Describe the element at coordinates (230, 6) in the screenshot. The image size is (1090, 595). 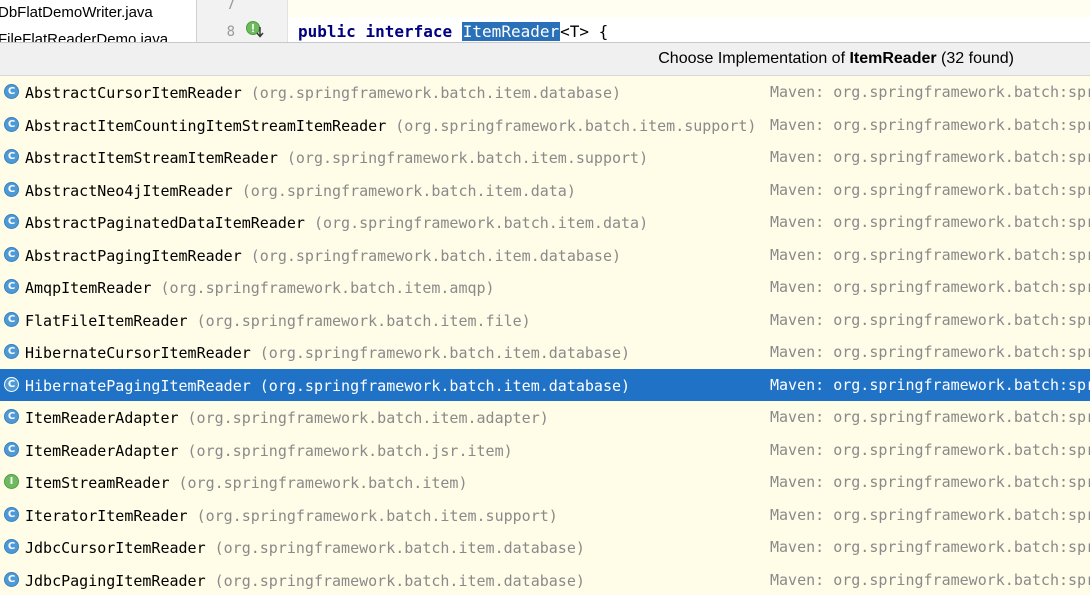
I see `line-number: 7` at that location.